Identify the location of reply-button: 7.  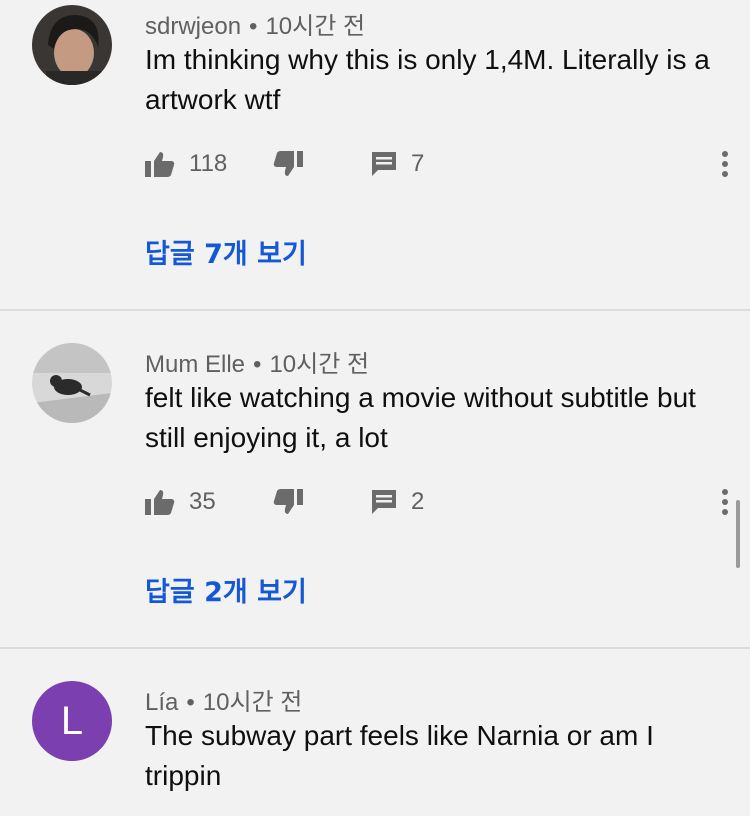
(397, 164).